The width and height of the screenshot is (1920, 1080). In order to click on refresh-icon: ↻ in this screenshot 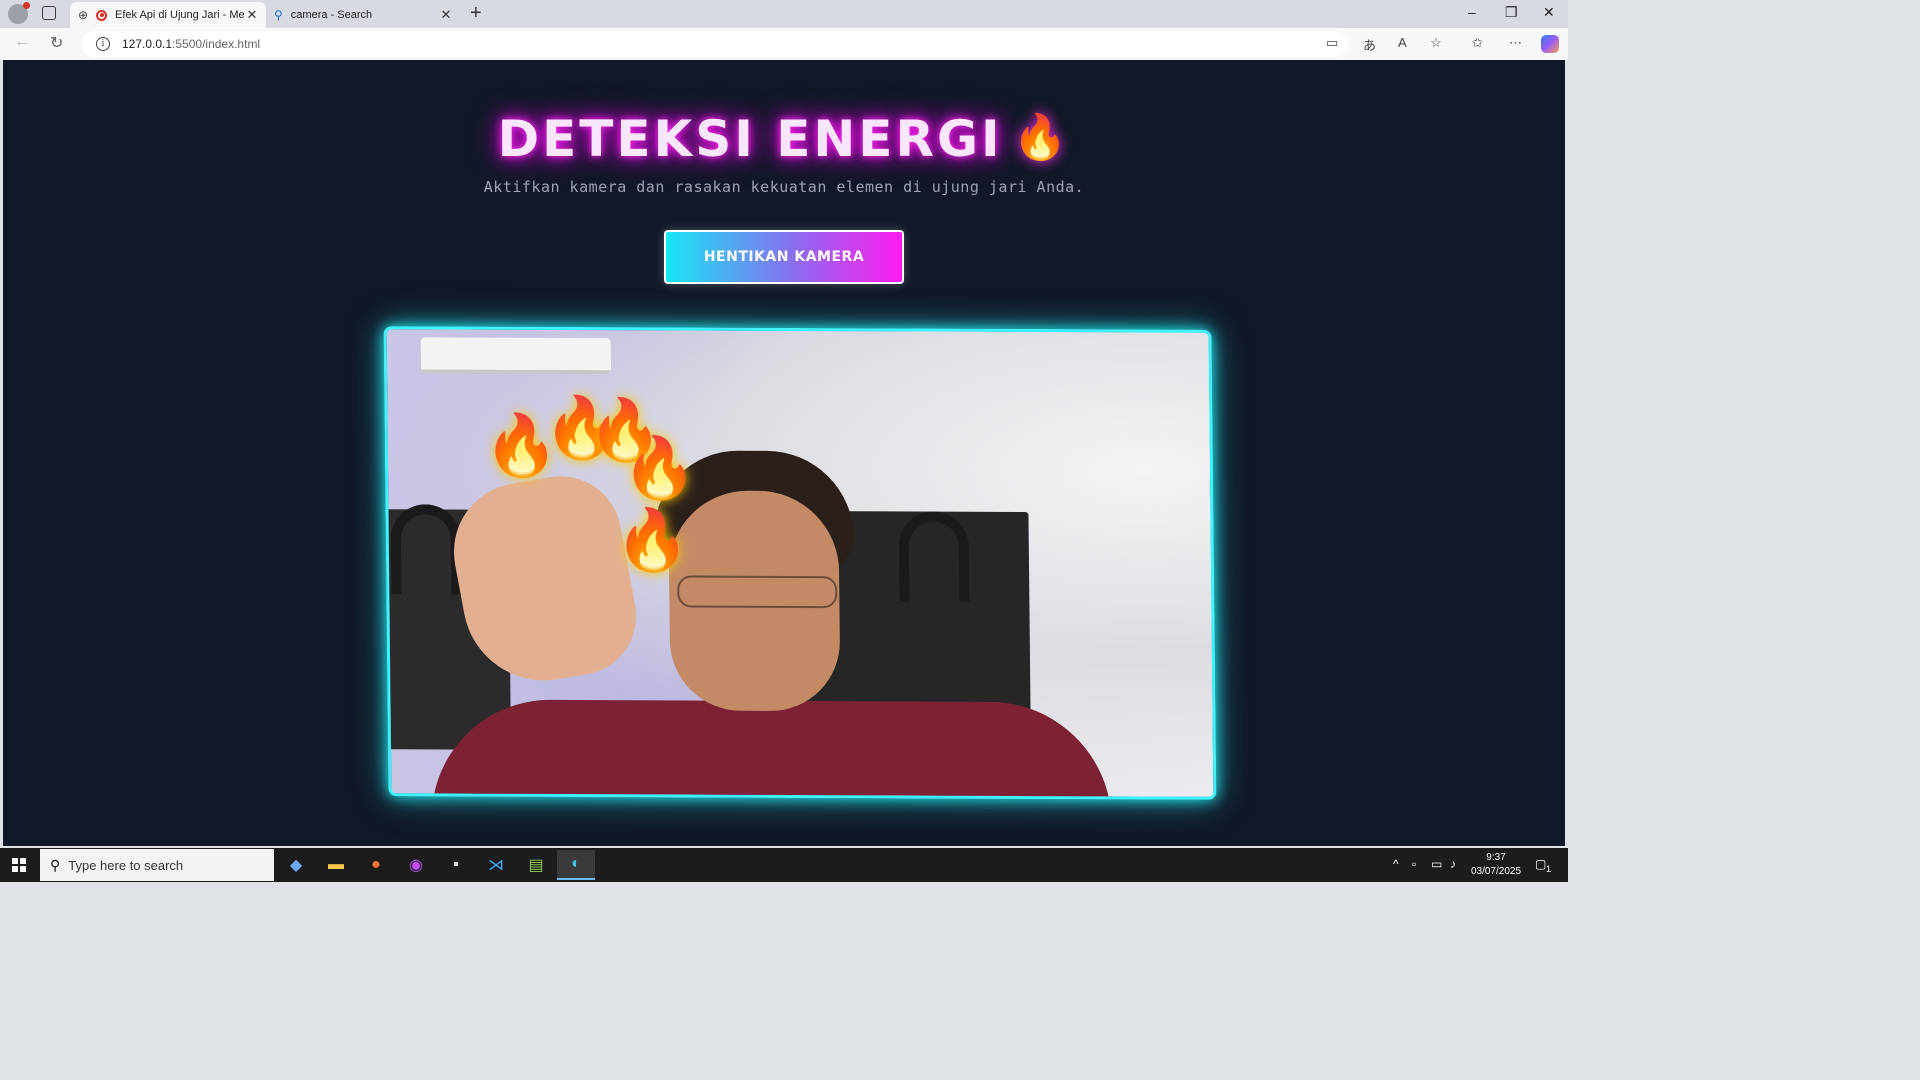, I will do `click(56, 43)`.